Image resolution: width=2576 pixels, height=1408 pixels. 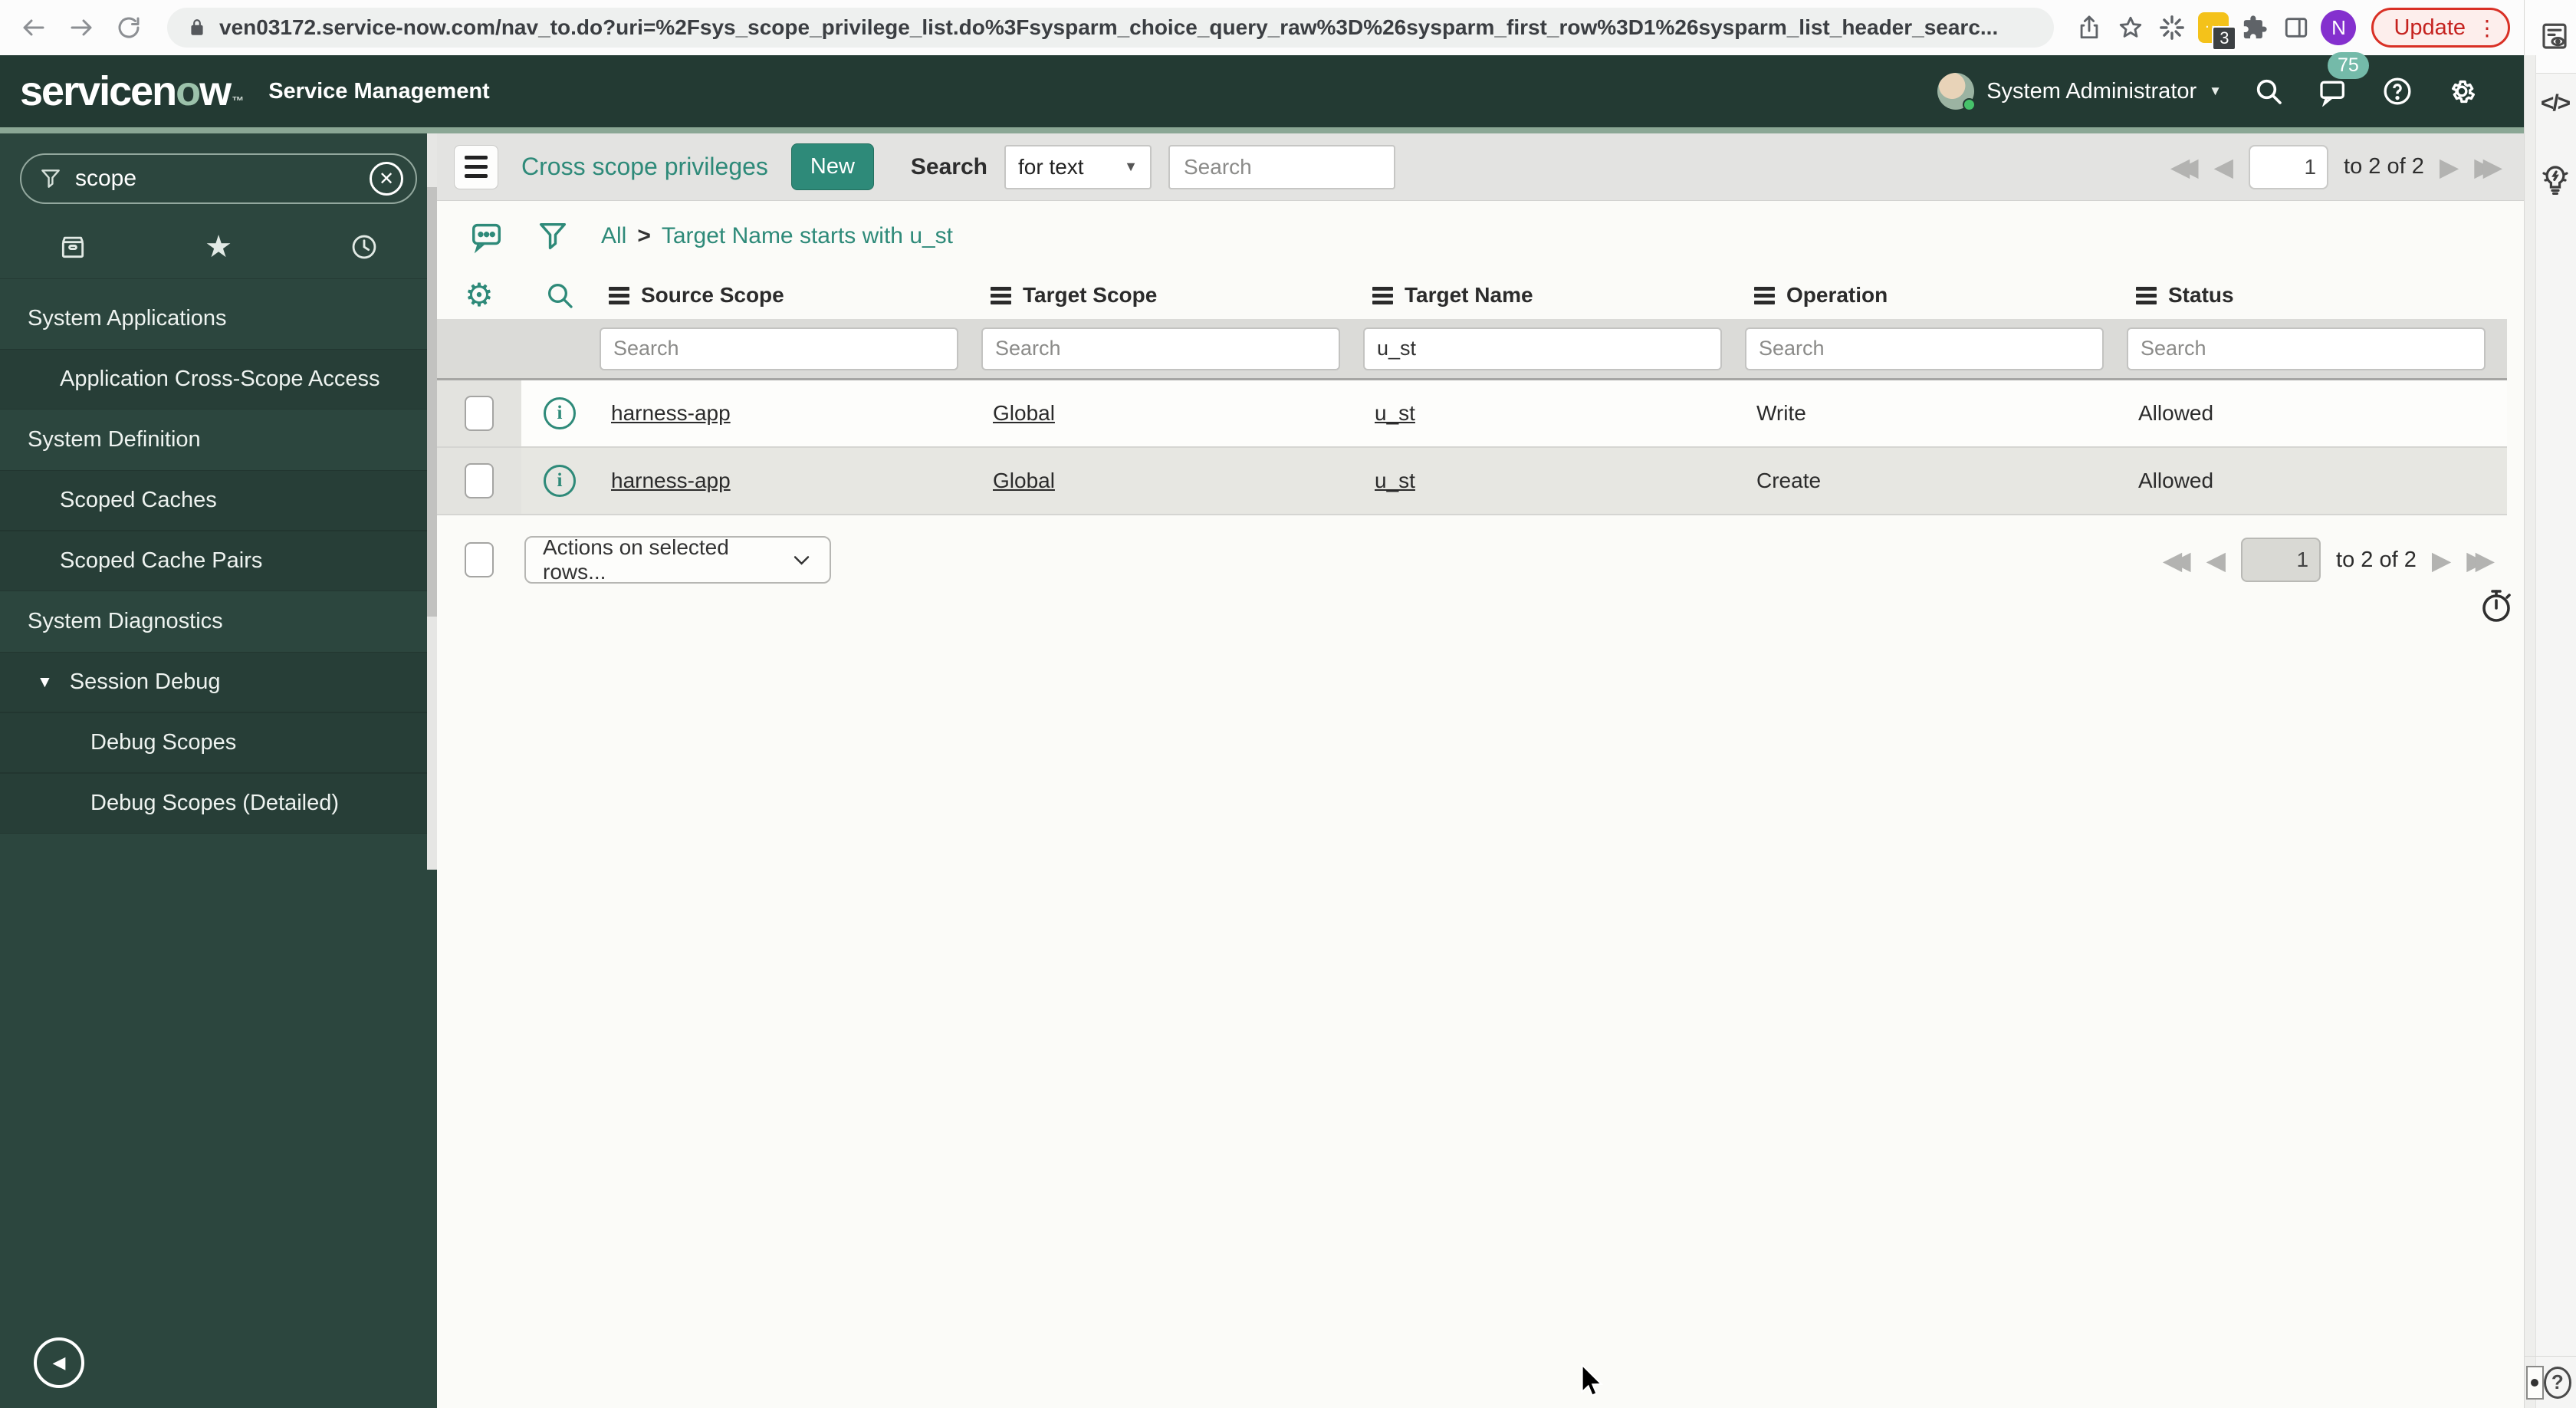 I want to click on browser-menu-icon: ⋮, so click(x=2488, y=28).